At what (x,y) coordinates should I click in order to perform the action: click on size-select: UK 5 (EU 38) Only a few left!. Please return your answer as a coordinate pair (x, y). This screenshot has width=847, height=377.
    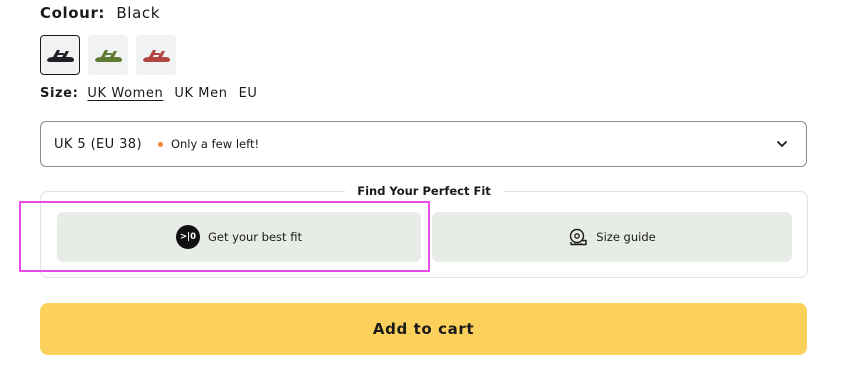
    Looking at the image, I should click on (423, 144).